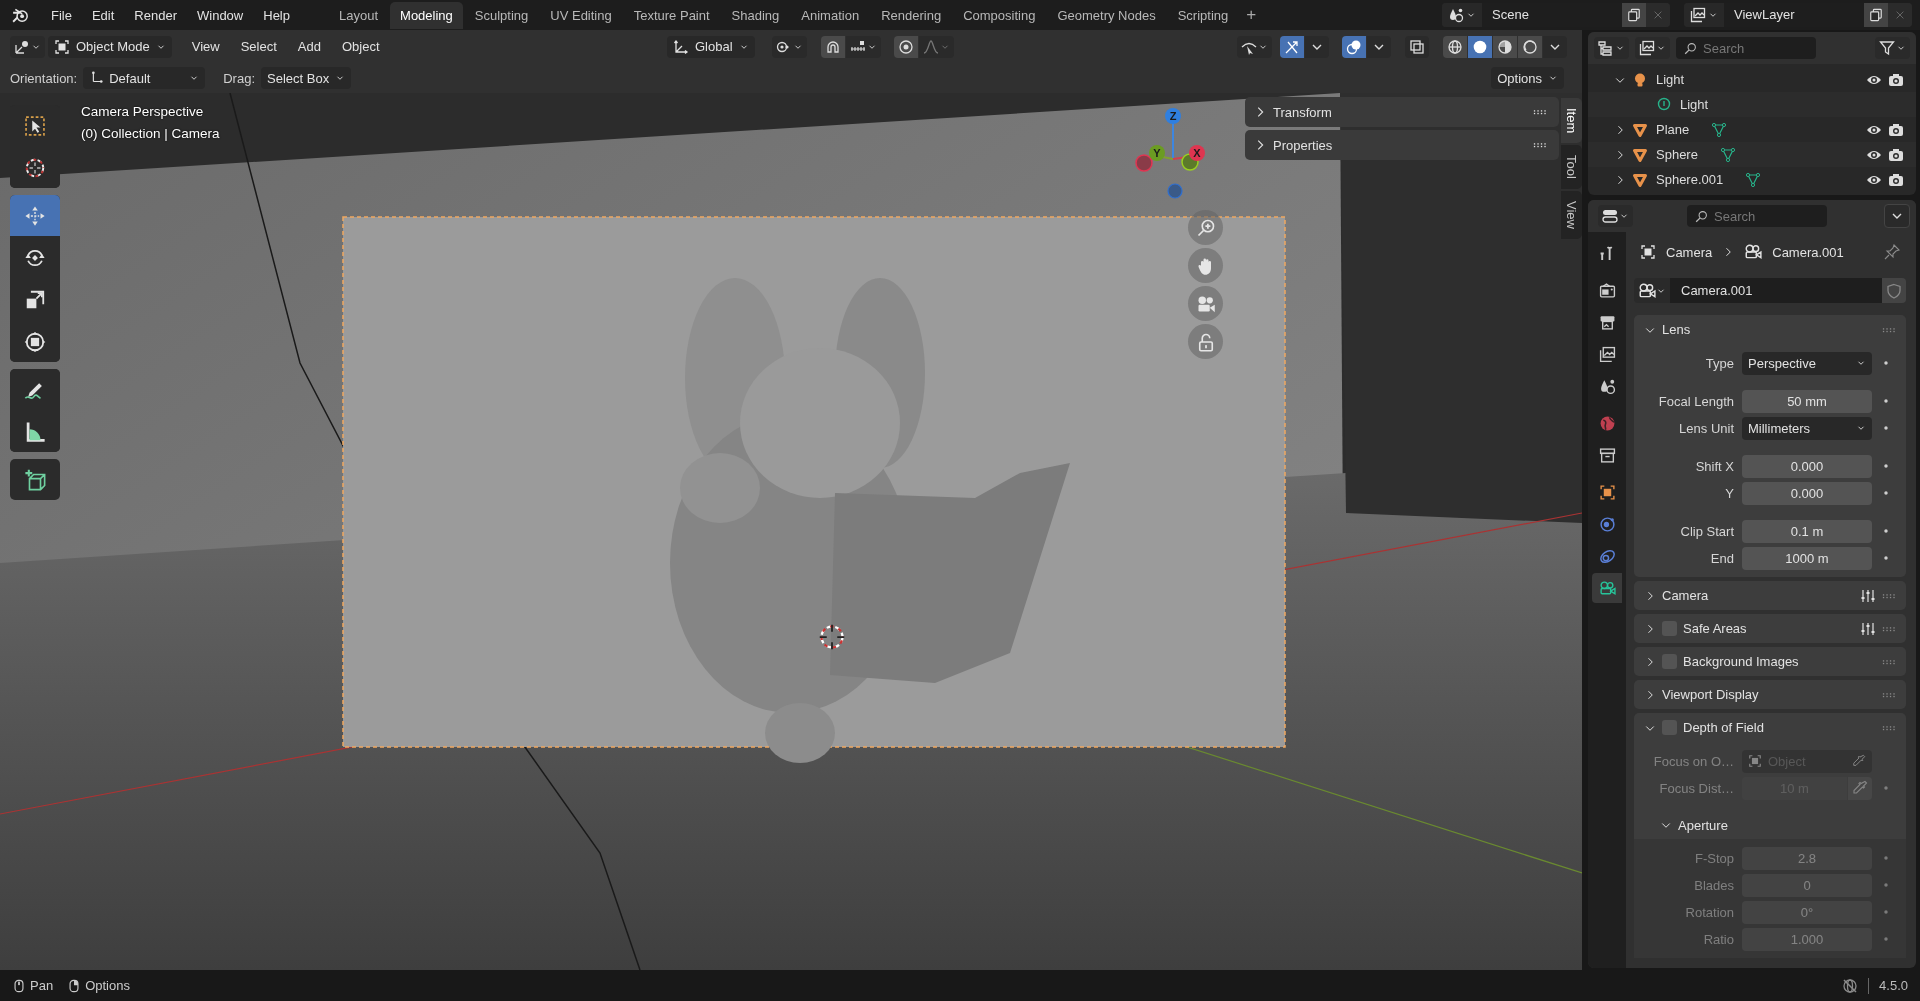 This screenshot has height=1001, width=1920. Describe the element at coordinates (1571, 167) in the screenshot. I see `sidebar-tab: Tool` at that location.